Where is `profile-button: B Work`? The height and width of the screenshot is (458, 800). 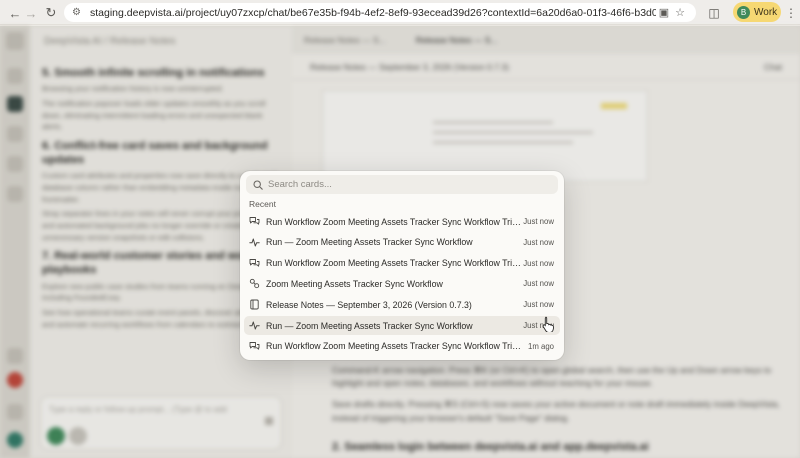
profile-button: B Work is located at coordinates (757, 12).